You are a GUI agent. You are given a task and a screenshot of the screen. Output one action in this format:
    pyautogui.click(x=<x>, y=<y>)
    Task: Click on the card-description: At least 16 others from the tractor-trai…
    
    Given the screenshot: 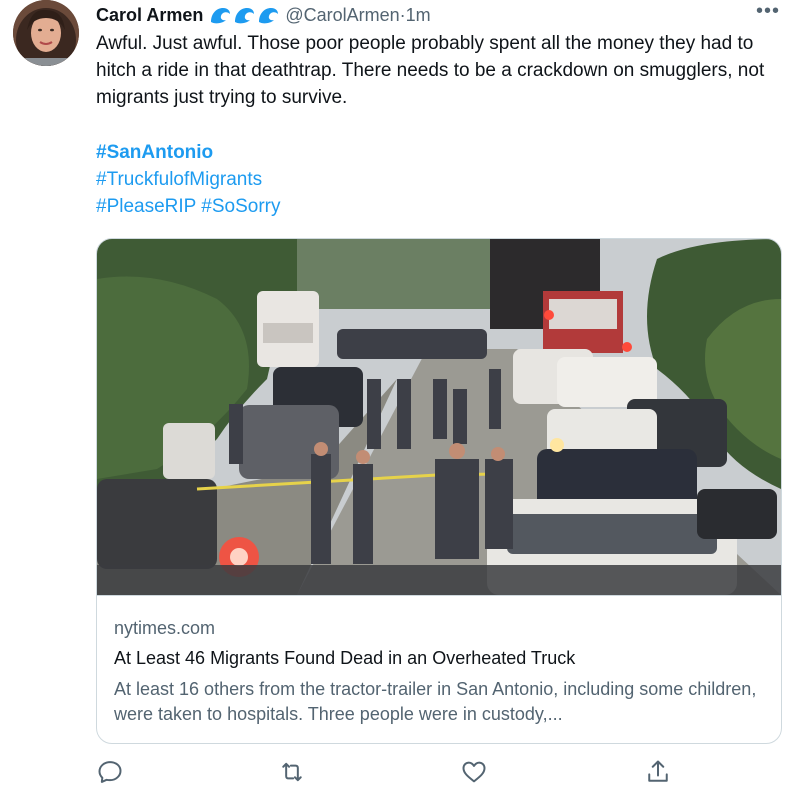 What is the action you would take?
    pyautogui.click(x=435, y=701)
    